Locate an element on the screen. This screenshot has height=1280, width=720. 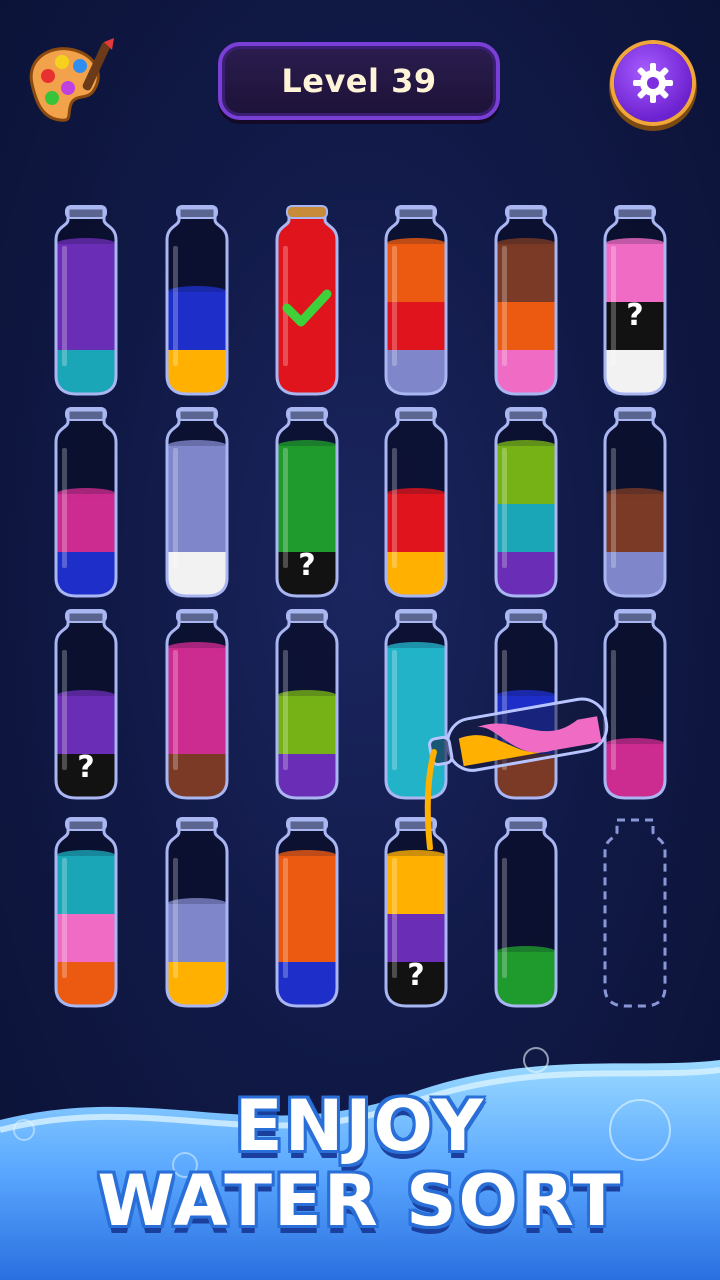
pouring-tube is located at coordinates (520, 770).